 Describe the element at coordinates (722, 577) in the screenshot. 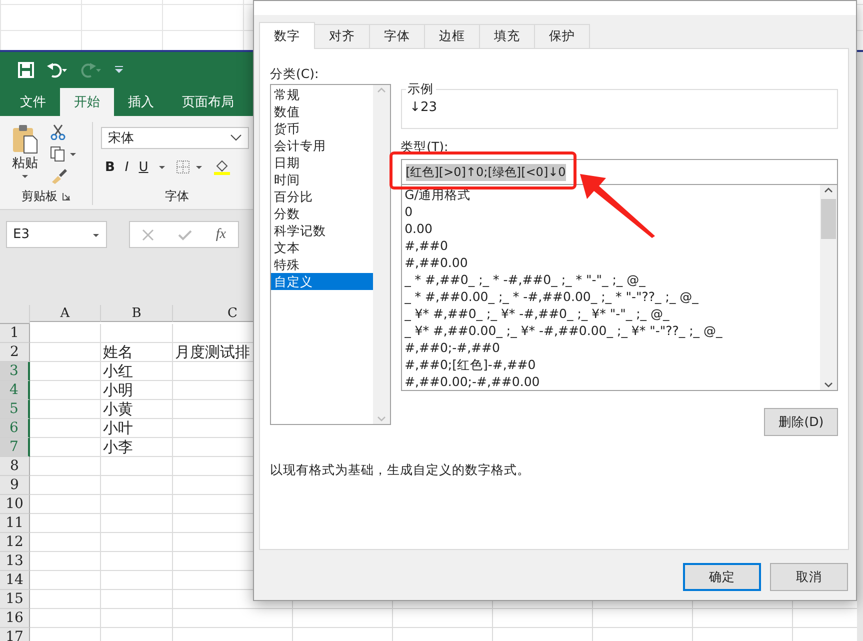

I see `dialog-button: 确定` at that location.